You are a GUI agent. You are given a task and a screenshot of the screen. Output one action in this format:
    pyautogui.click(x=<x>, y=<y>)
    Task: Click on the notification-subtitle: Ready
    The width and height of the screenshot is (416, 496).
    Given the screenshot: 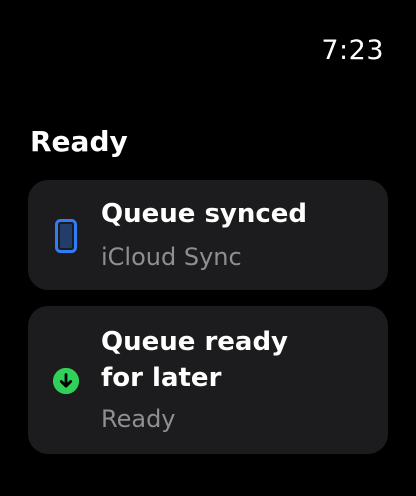 What is the action you would take?
    pyautogui.click(x=138, y=419)
    